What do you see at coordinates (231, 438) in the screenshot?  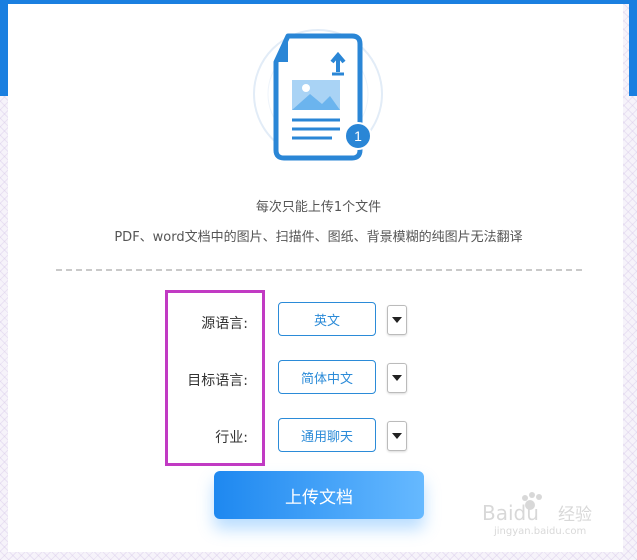 I see `industry-label: 行业:` at bounding box center [231, 438].